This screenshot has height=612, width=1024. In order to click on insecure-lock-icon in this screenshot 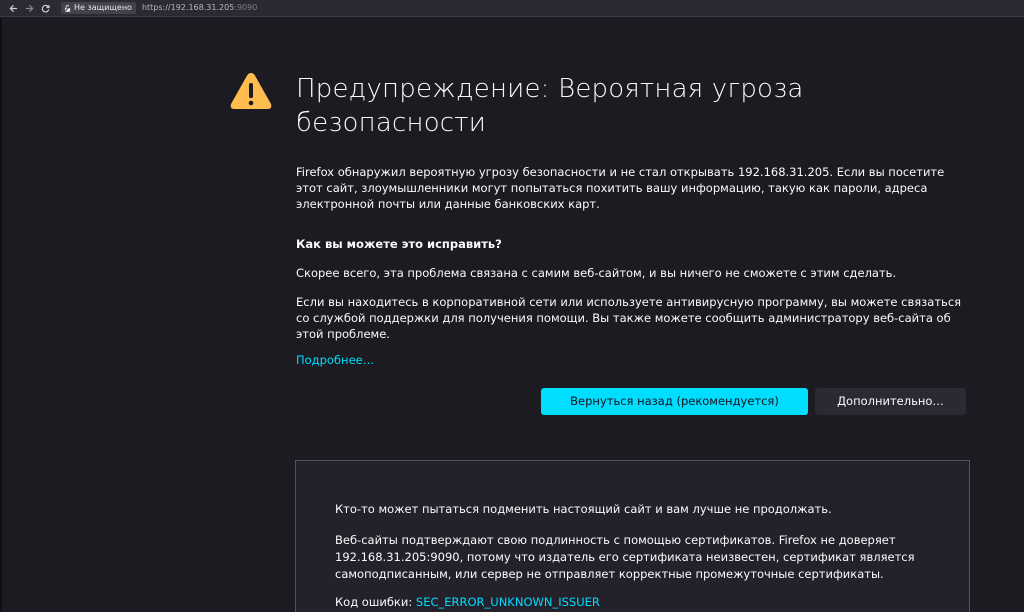, I will do `click(67, 8)`.